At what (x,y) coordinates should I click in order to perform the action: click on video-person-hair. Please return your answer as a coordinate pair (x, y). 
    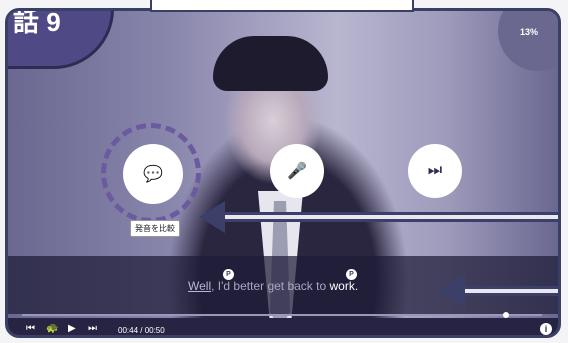
    Looking at the image, I should click on (270, 63).